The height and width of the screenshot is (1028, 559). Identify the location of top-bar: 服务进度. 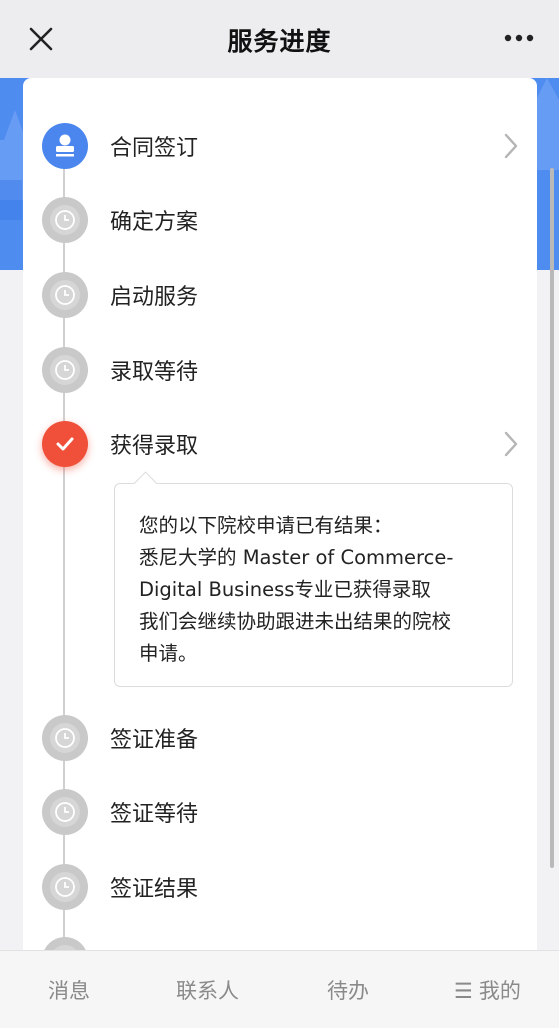
(279, 39).